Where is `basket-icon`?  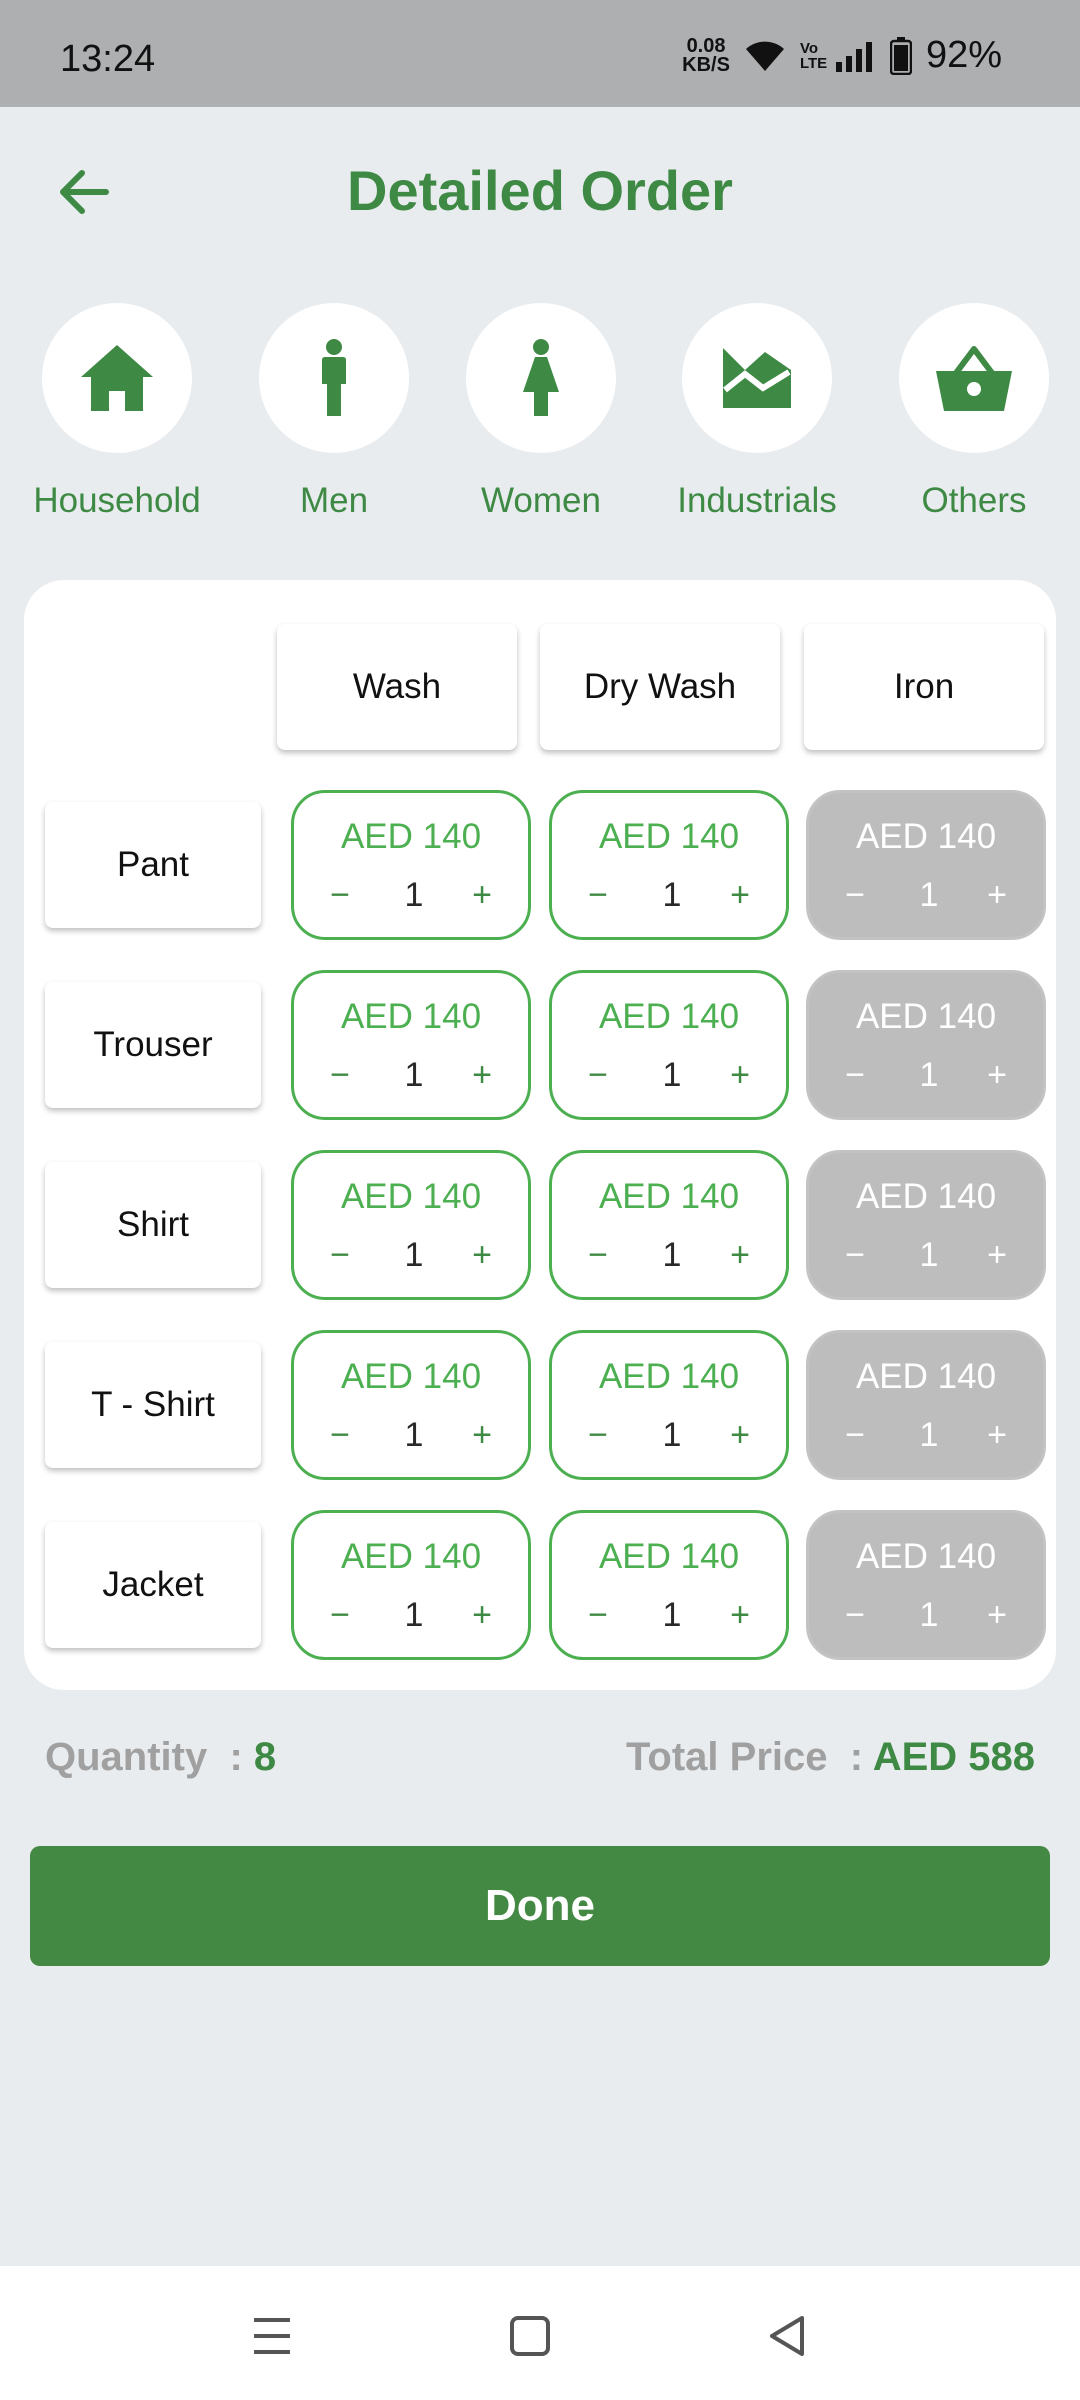 basket-icon is located at coordinates (974, 378).